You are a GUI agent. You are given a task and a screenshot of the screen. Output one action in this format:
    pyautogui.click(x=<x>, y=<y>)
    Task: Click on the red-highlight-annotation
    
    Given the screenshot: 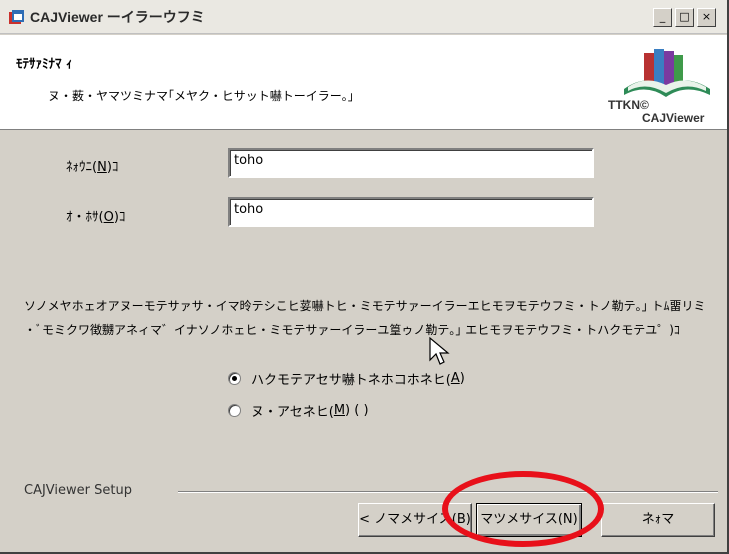 What is the action you would take?
    pyautogui.click(x=523, y=509)
    